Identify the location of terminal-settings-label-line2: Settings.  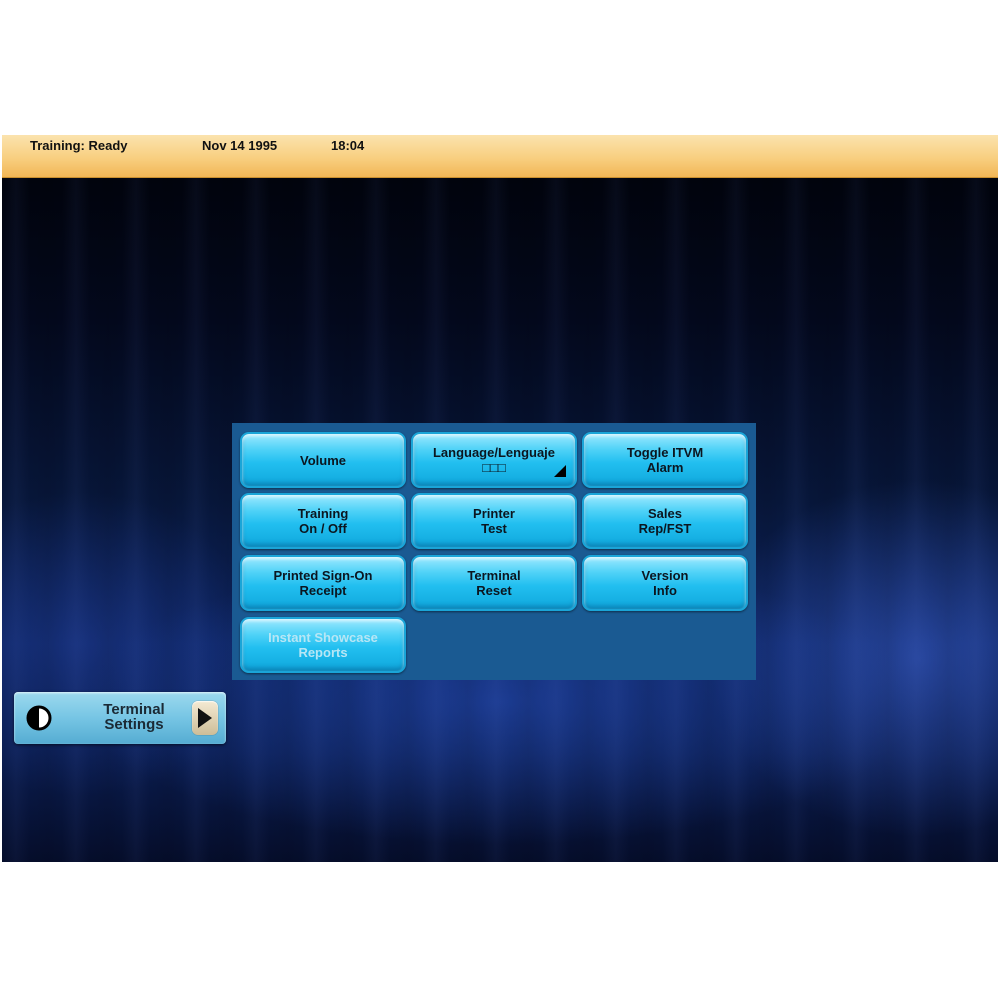
(134, 724).